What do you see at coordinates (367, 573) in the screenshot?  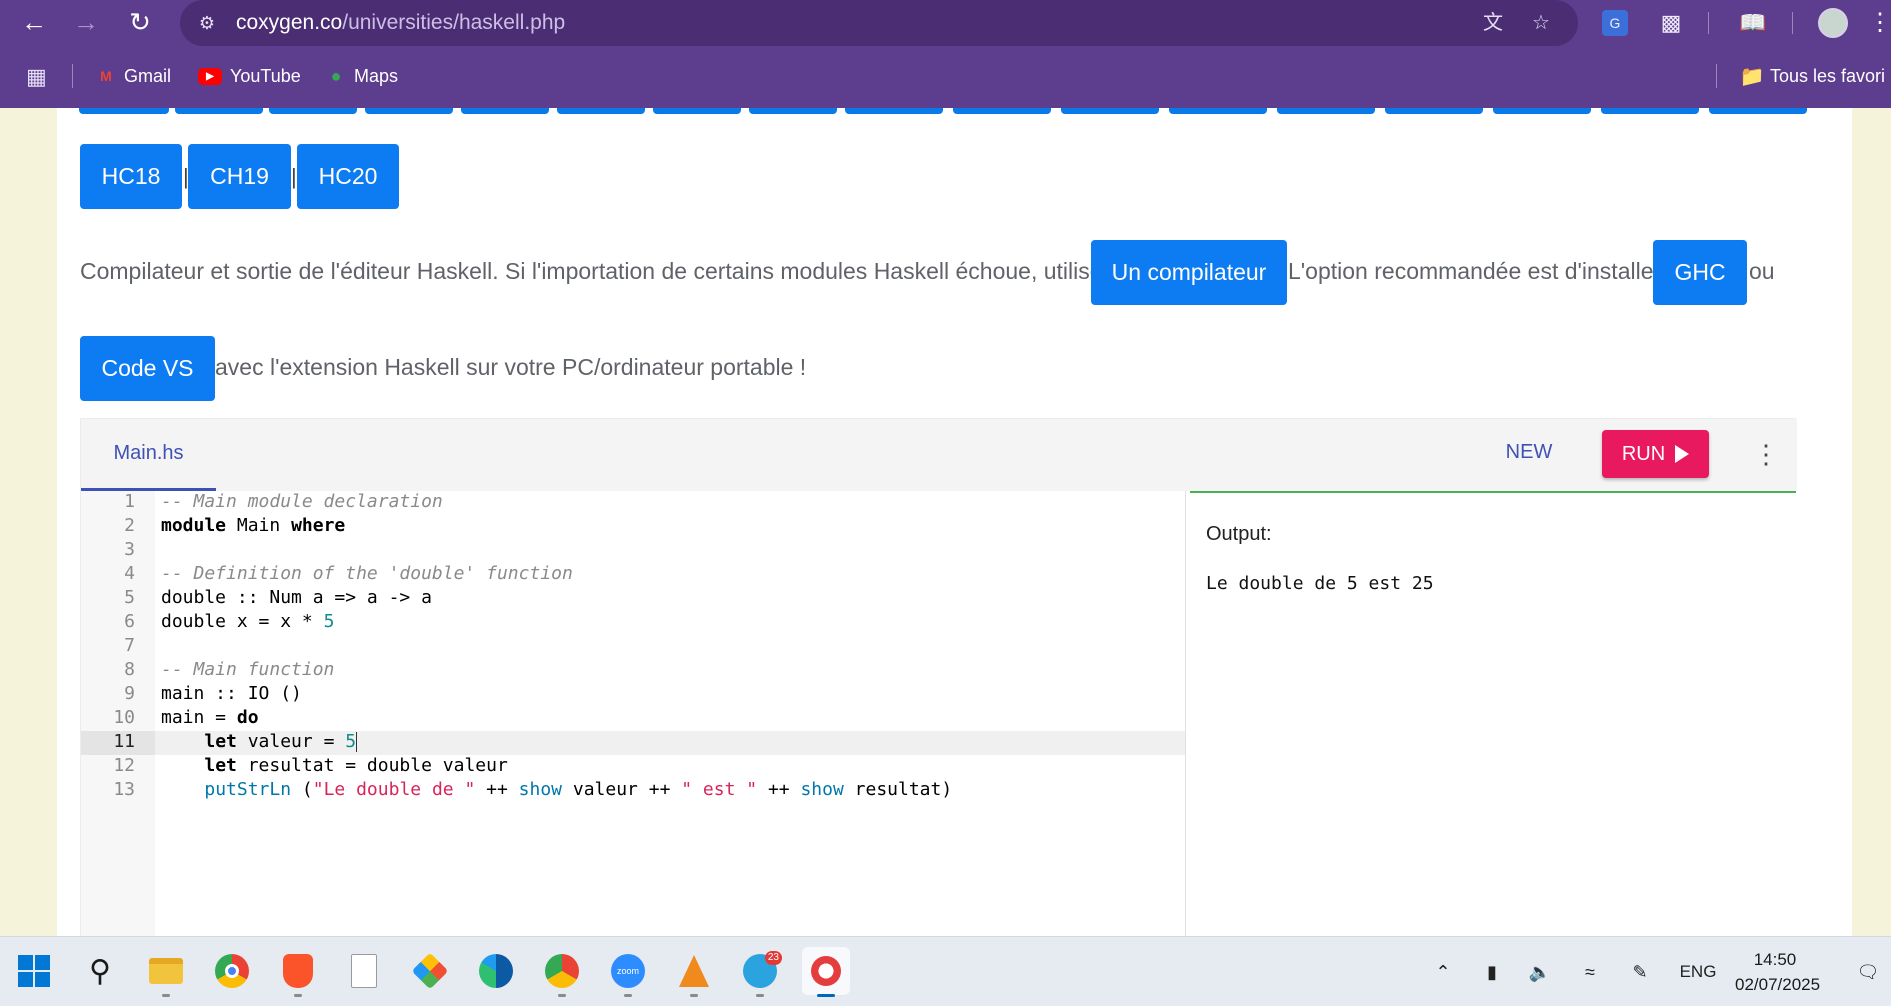 I see `code-line: -- Definition of the 'double' function` at bounding box center [367, 573].